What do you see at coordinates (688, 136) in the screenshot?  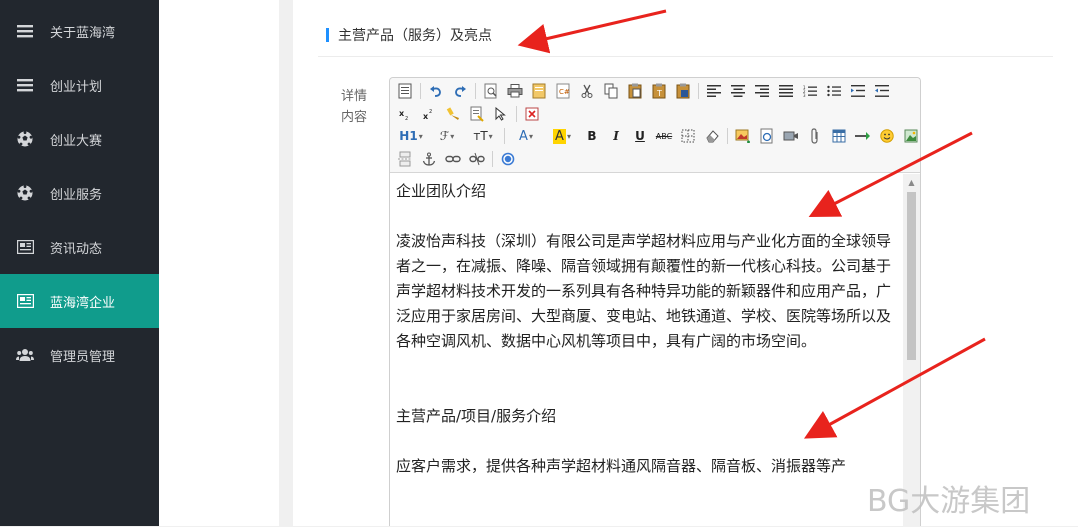 I see `border-icon` at bounding box center [688, 136].